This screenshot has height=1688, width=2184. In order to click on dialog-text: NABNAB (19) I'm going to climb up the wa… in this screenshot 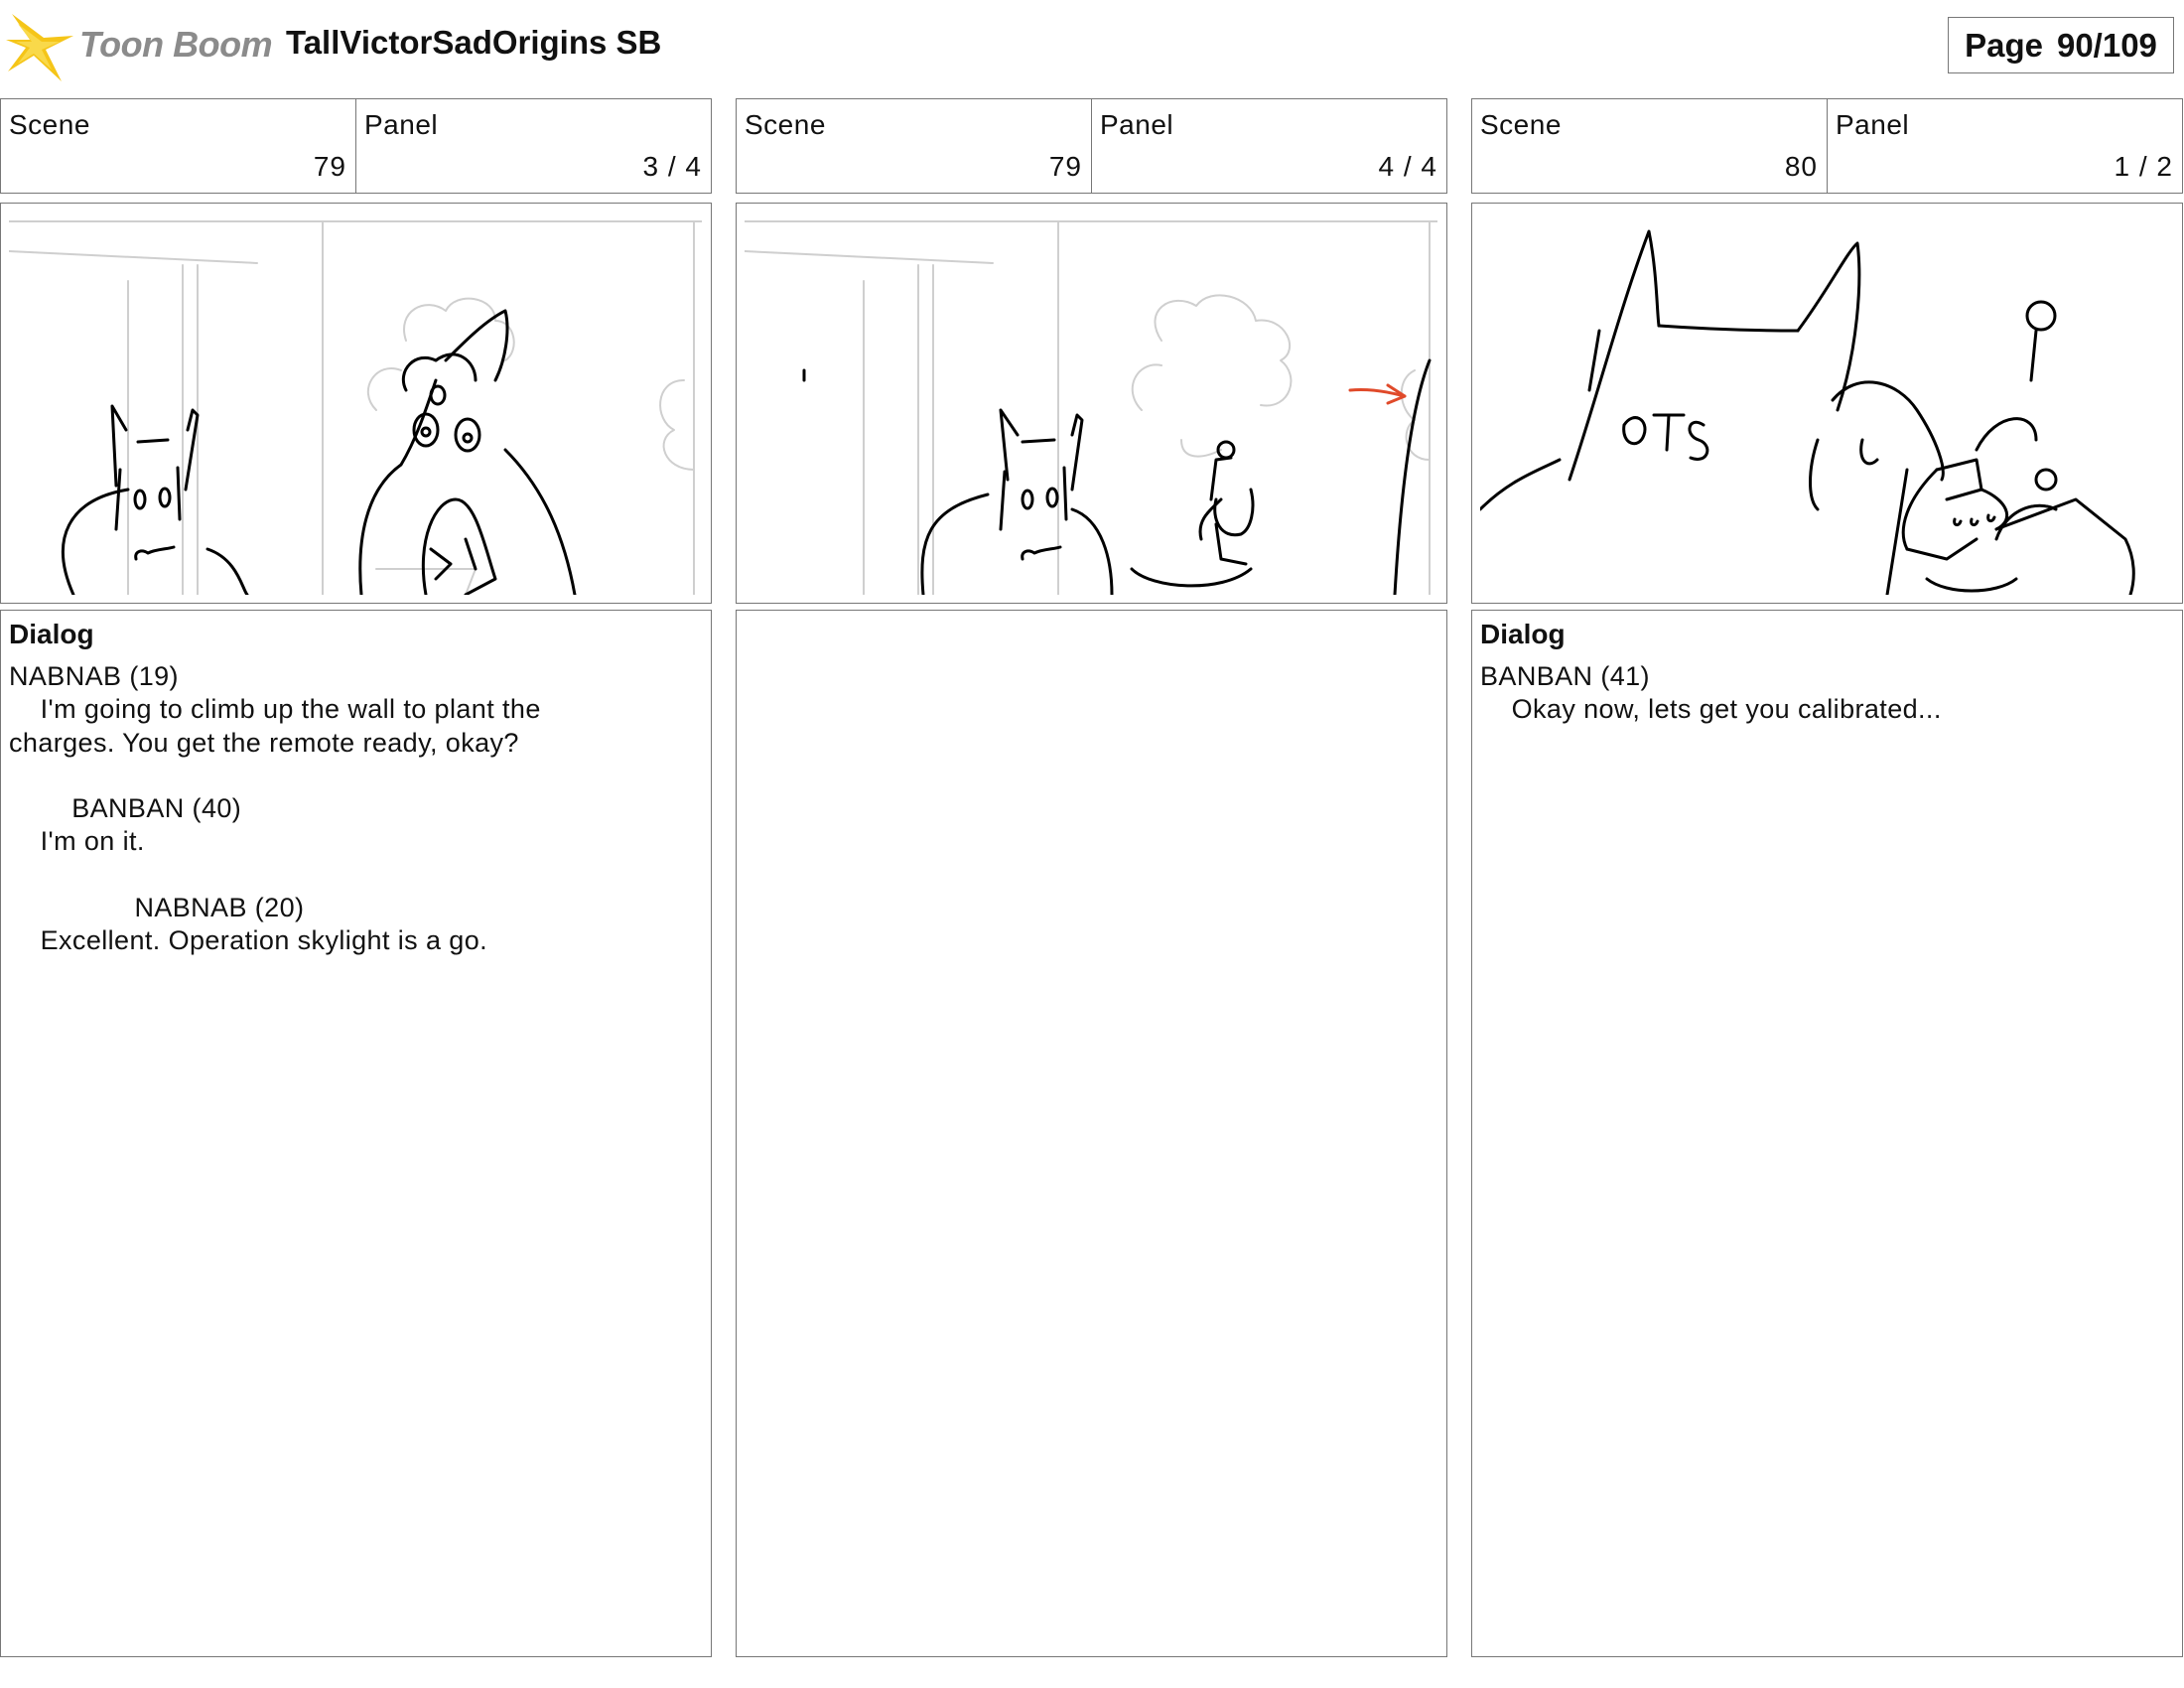, I will do `click(275, 808)`.